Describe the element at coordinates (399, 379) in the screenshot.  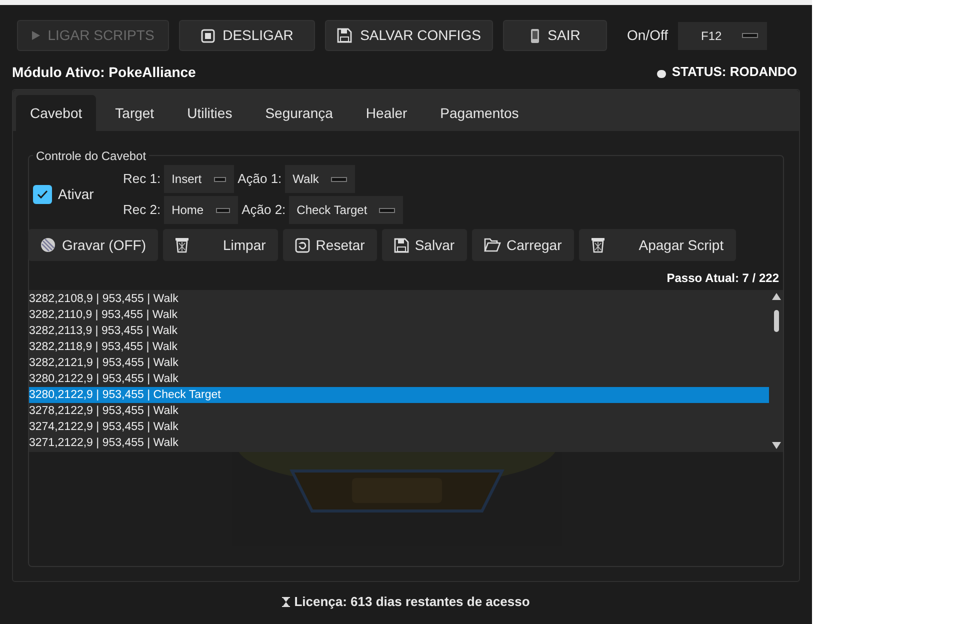
I see `waypoint-row: 3280,2122,9 | 953,455 | Walk` at that location.